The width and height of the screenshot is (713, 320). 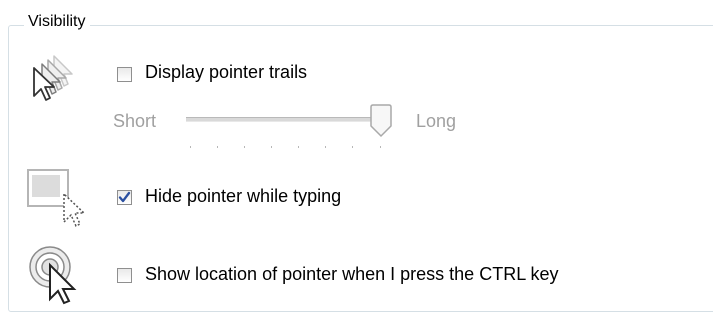 What do you see at coordinates (243, 196) in the screenshot?
I see `hide-pointer-label: Hide pointer while typing` at bounding box center [243, 196].